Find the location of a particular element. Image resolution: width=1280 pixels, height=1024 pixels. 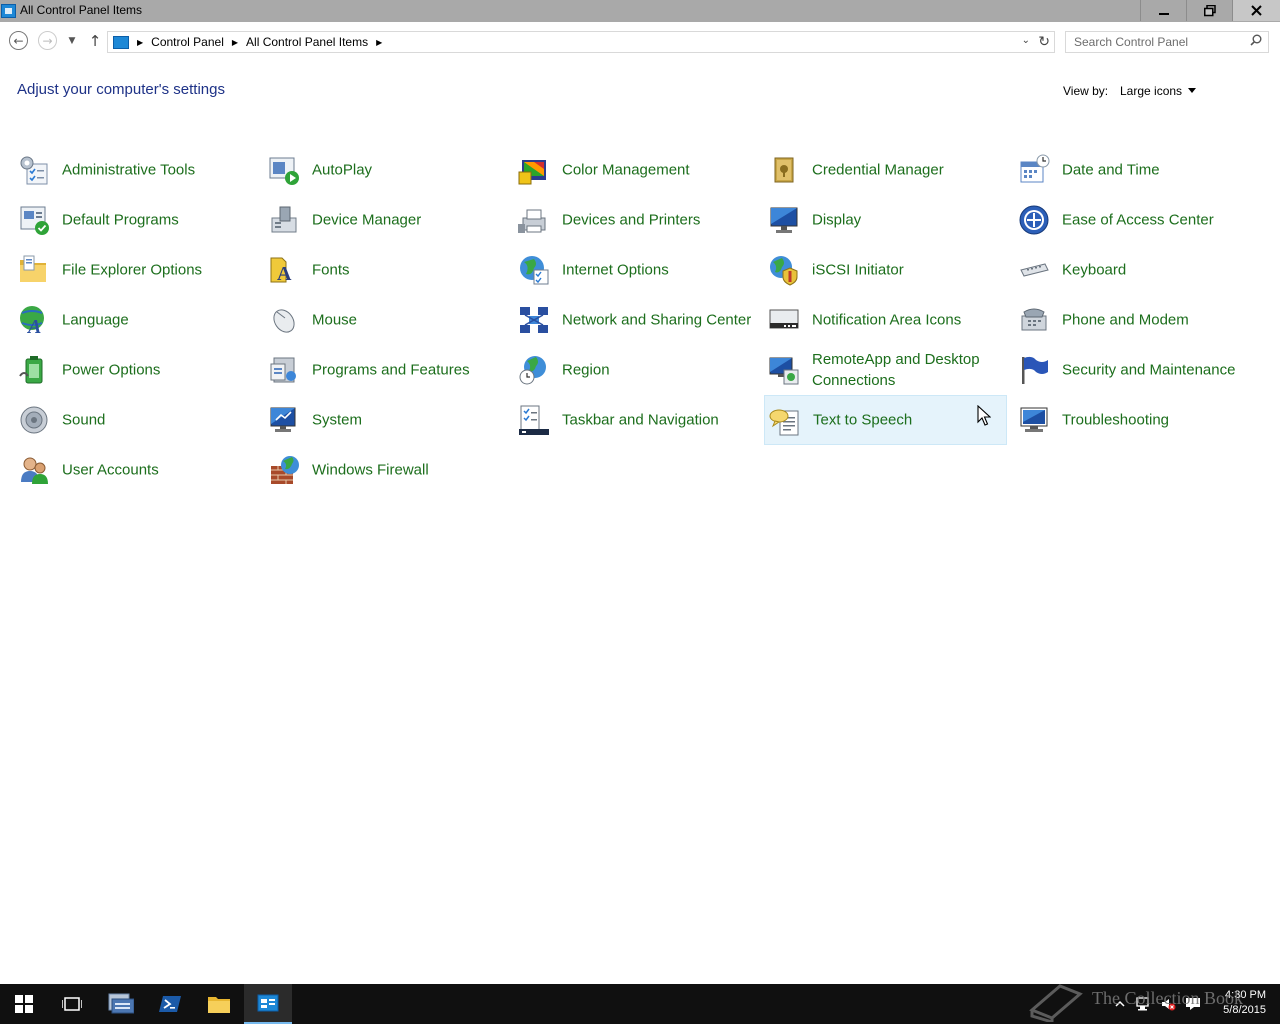

recent-locations-button: ▼ is located at coordinates (72, 41).